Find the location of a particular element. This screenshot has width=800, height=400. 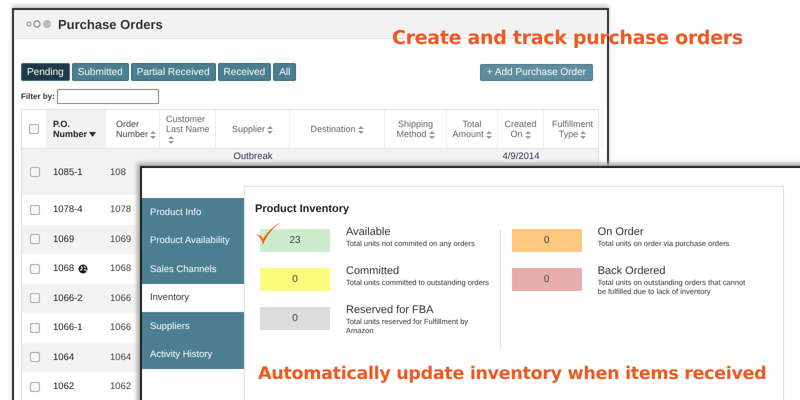

order-number: 1069 is located at coordinates (120, 239).